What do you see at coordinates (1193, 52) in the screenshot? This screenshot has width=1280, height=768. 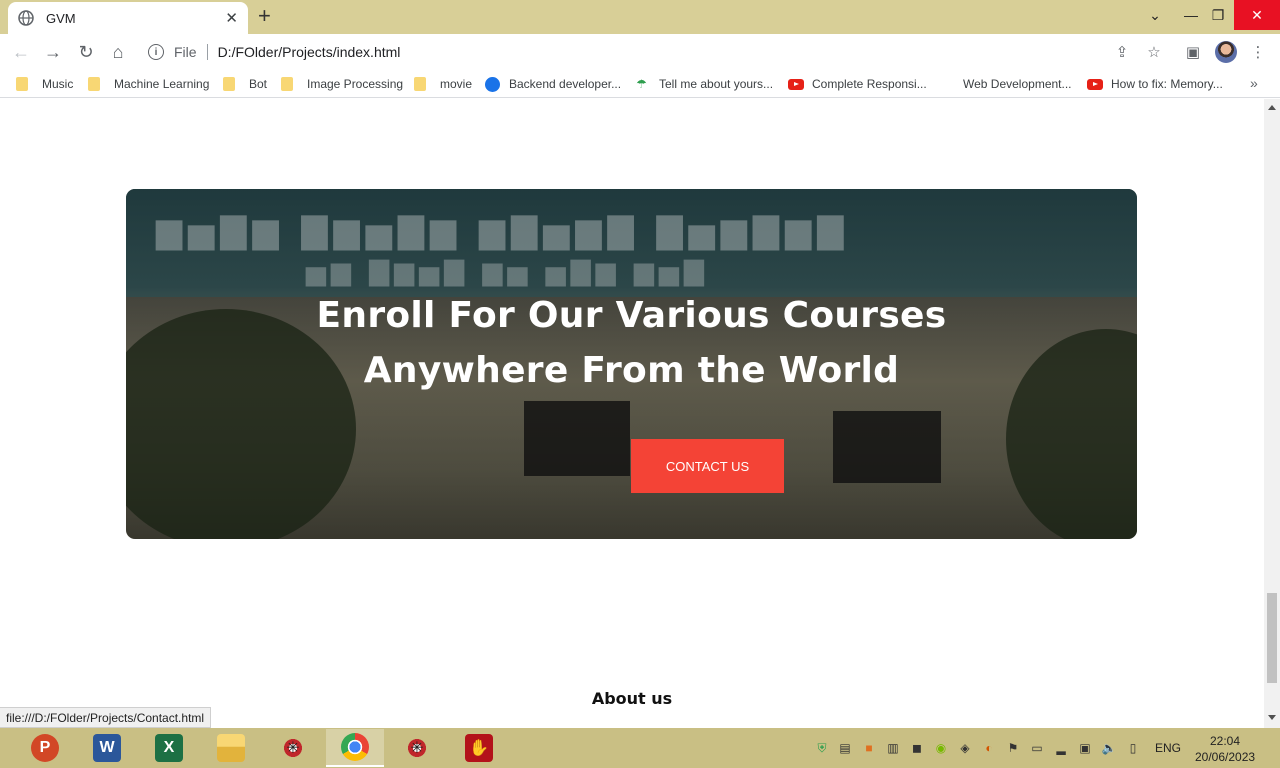 I see `side-panel-icon: ▣` at bounding box center [1193, 52].